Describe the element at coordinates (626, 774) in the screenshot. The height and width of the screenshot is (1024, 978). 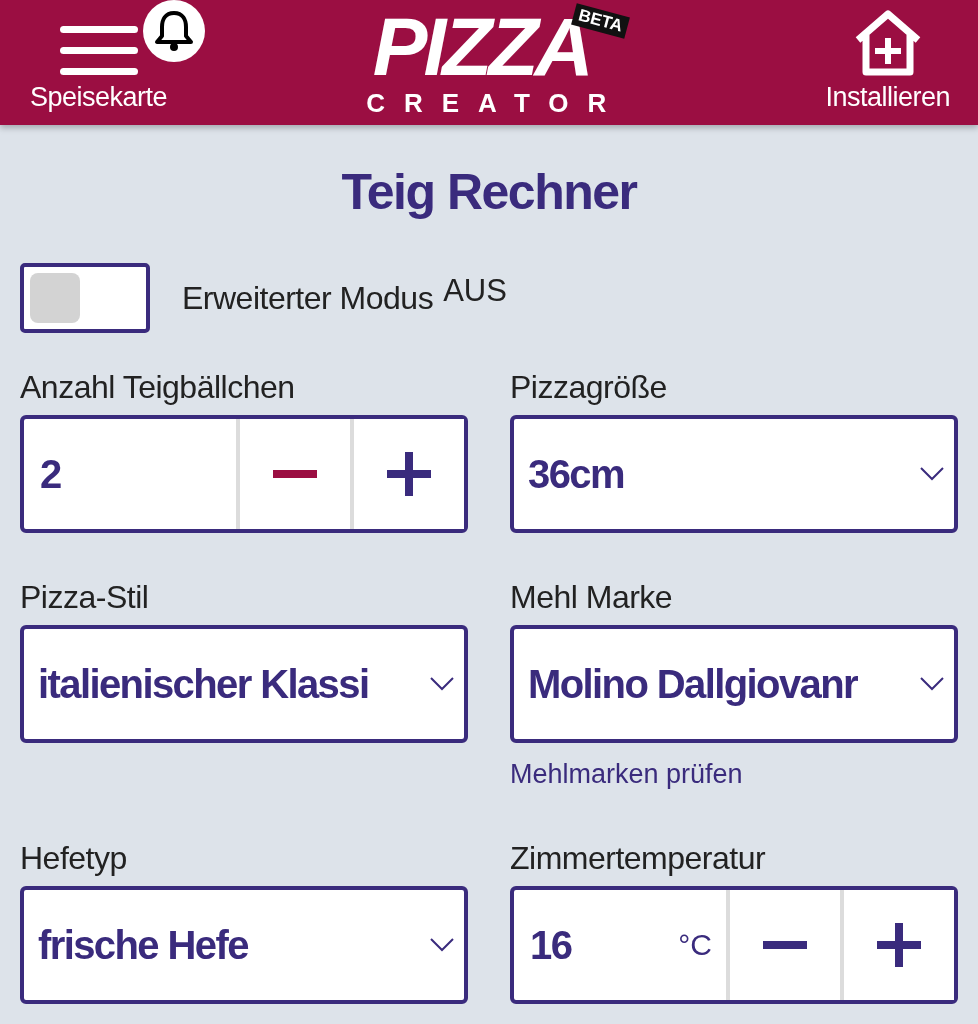
I see `check-flour-link: Mehlmarken prüfen` at that location.